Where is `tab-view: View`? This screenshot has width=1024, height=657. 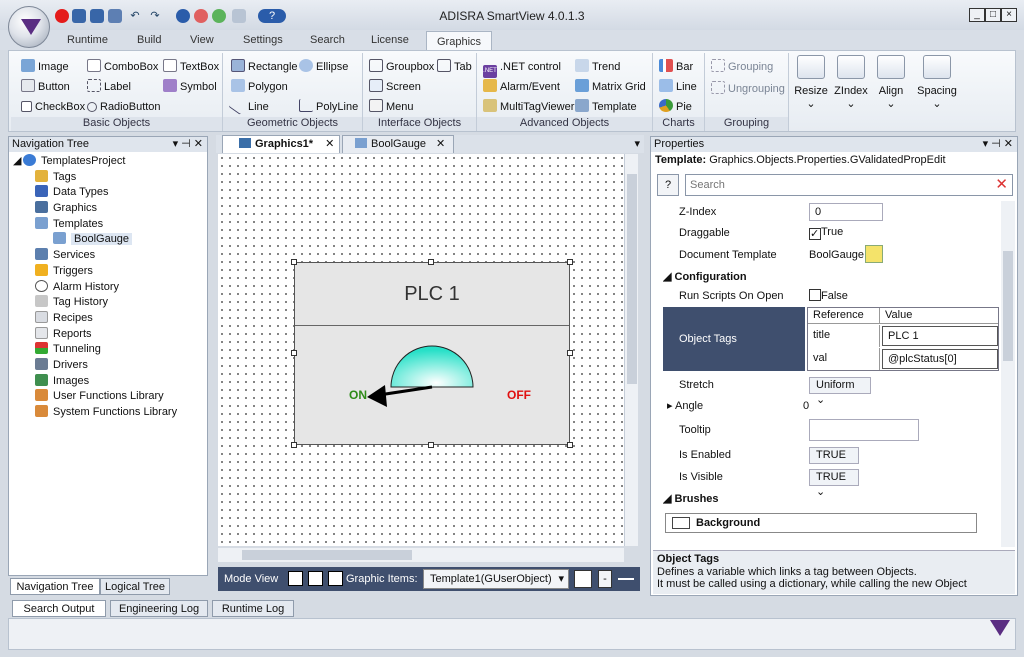
tab-view: View is located at coordinates (202, 40).